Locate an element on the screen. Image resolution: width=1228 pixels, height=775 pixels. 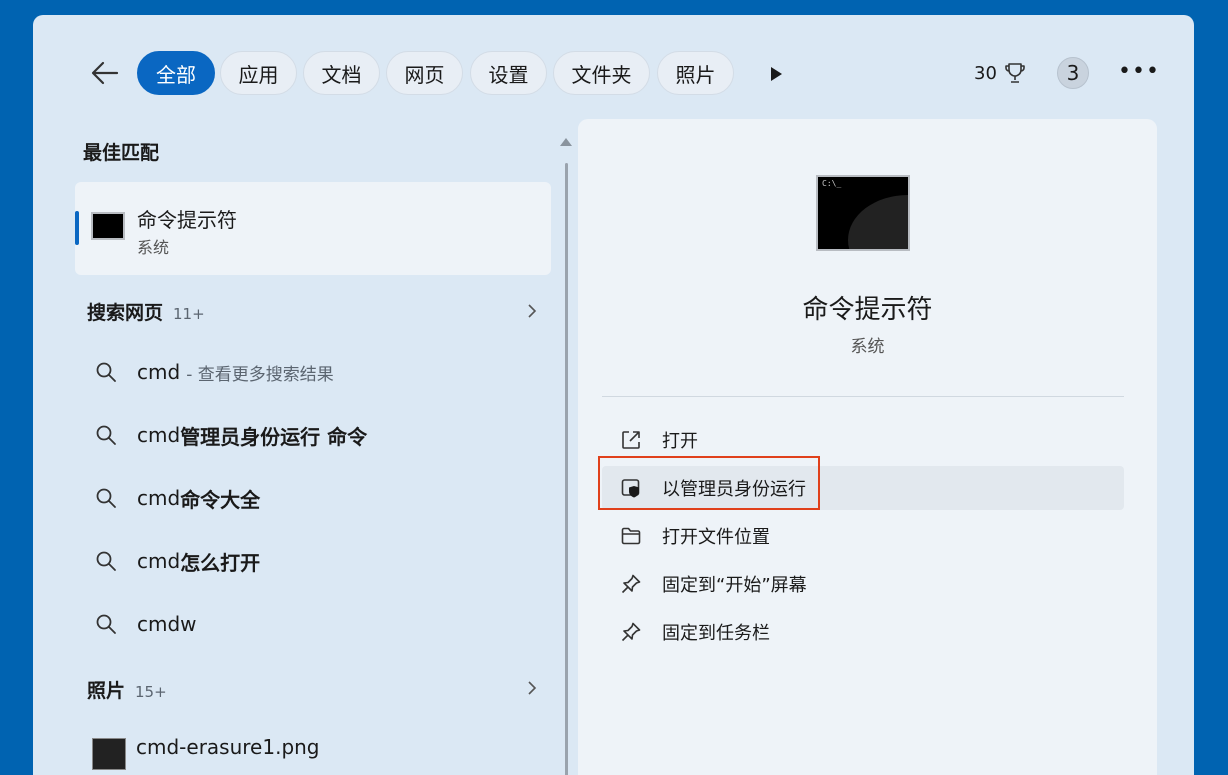
action-label: 打开 is located at coordinates (680, 441).